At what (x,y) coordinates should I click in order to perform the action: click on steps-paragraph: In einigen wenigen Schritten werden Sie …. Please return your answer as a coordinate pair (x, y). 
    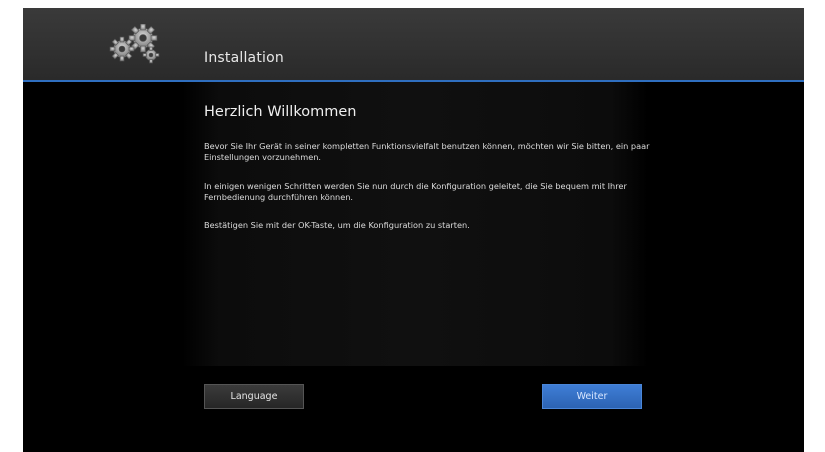
    Looking at the image, I should click on (415, 191).